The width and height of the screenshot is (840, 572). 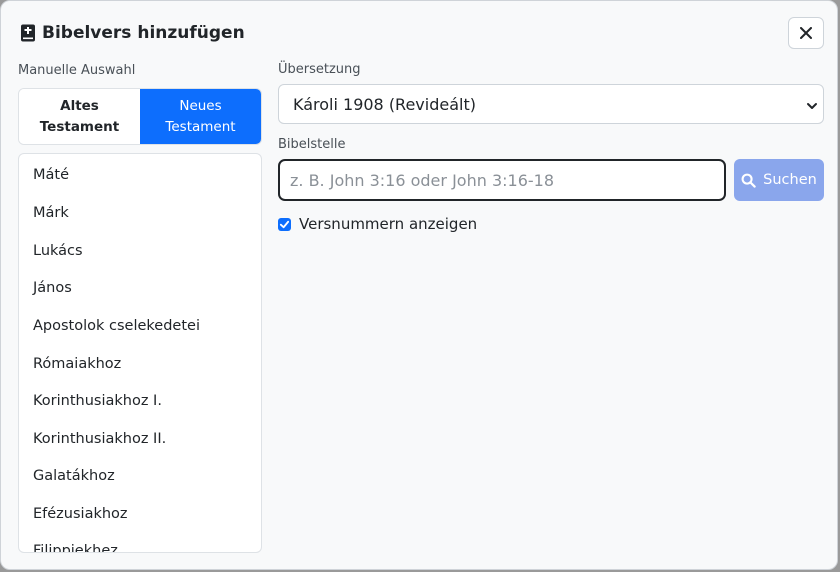 I want to click on show-verse-numbers-row: Versnummern anzeigen, so click(x=377, y=224).